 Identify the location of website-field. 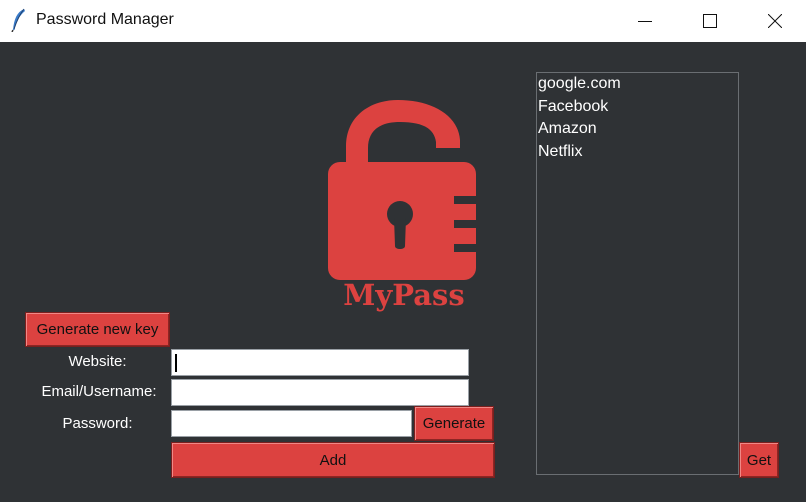
(320, 362).